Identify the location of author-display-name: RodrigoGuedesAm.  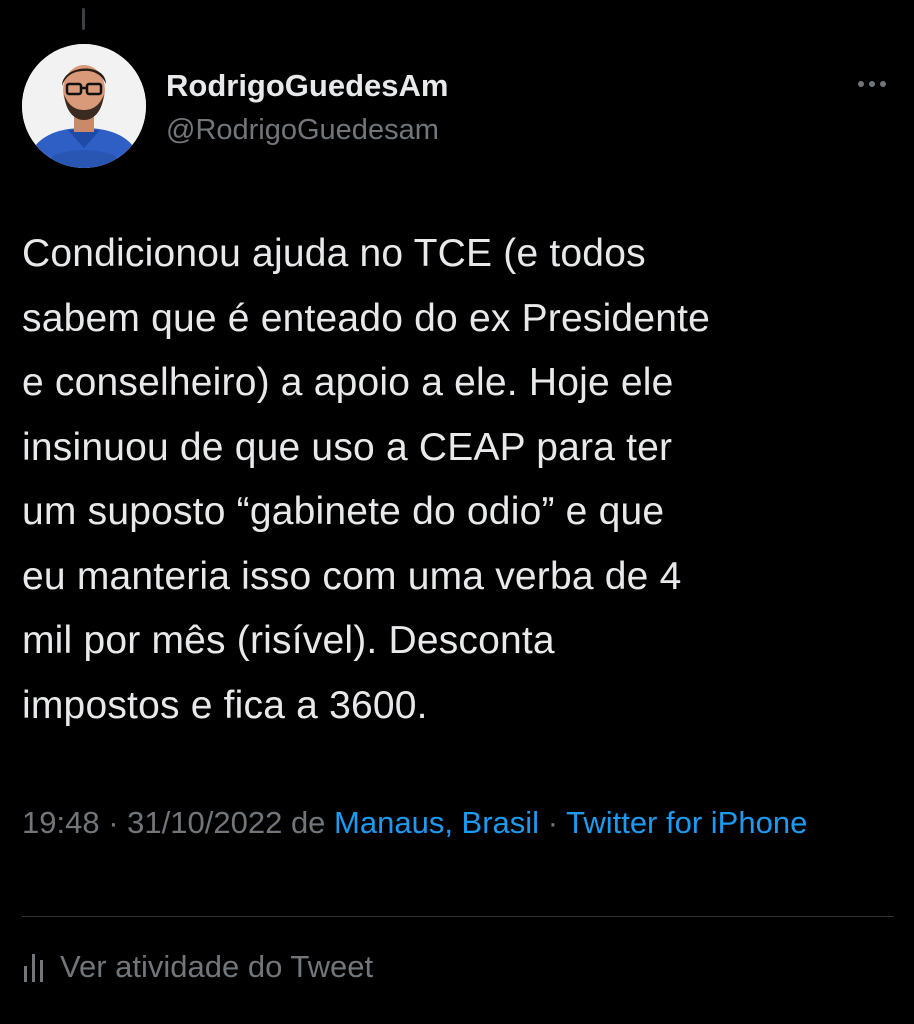
(307, 86).